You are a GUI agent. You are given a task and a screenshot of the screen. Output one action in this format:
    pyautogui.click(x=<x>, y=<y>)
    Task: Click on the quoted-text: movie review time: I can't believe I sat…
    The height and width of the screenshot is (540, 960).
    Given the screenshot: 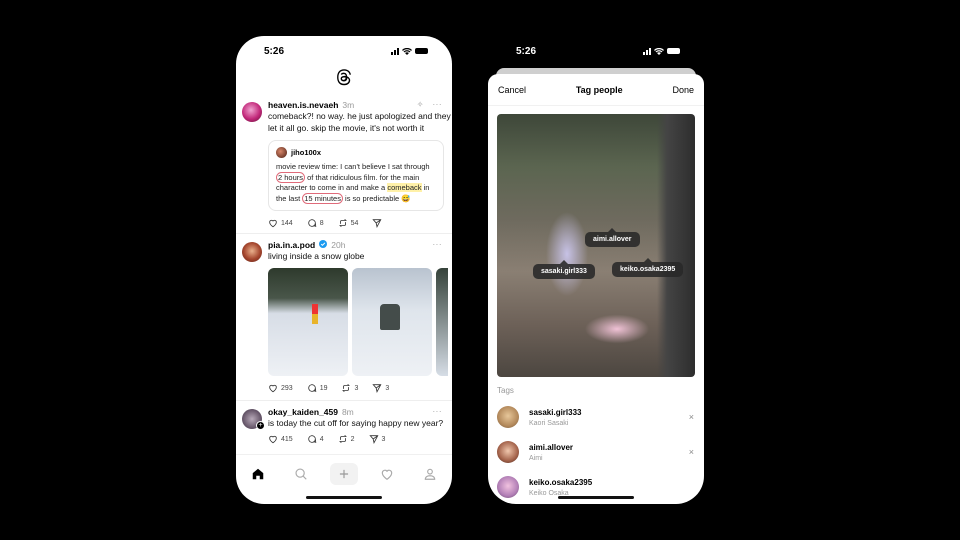 What is the action you would take?
    pyautogui.click(x=356, y=183)
    